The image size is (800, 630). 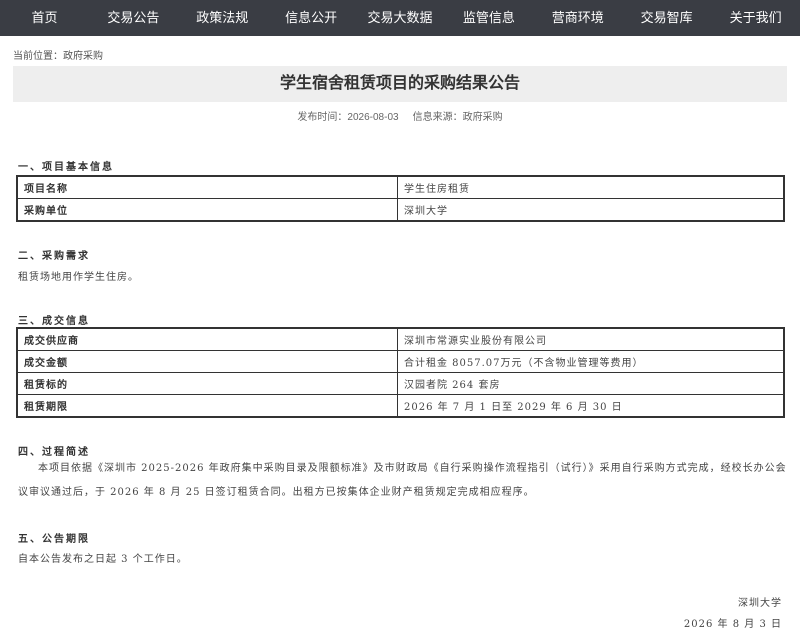 I want to click on publish-date: 2026-08-03, so click(x=373, y=117).